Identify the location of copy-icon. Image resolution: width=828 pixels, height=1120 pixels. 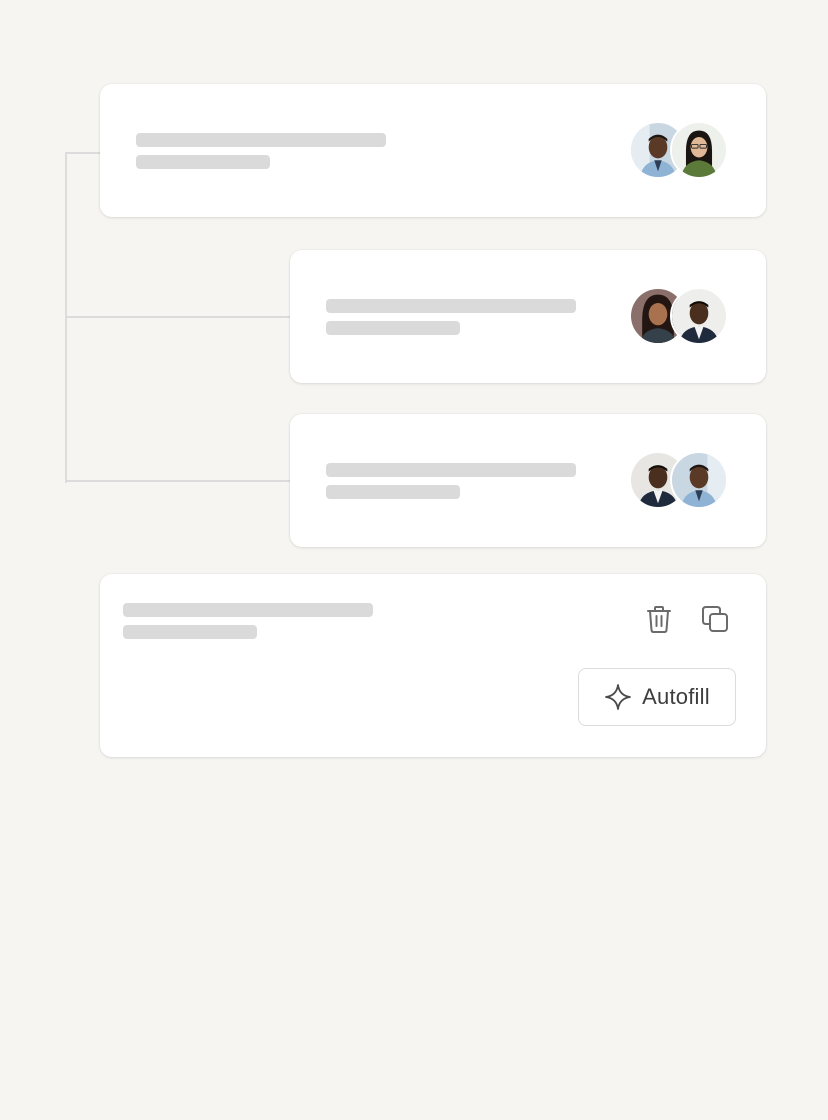
(715, 621).